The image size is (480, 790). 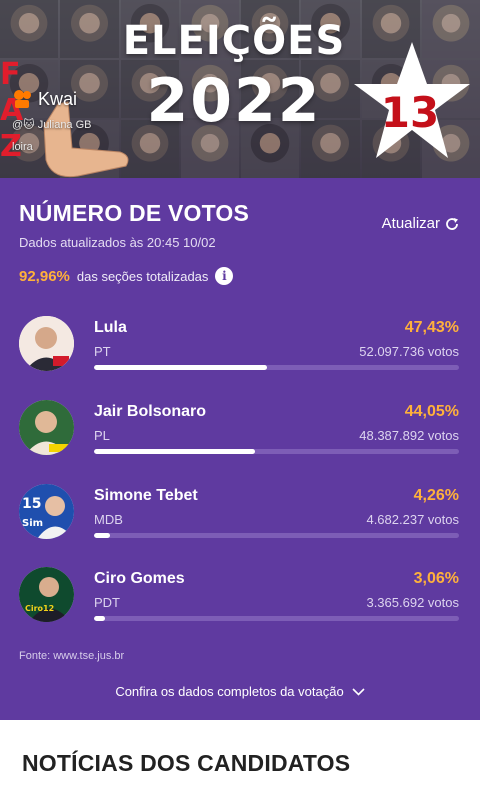 What do you see at coordinates (110, 327) in the screenshot?
I see `candidate-name: Lula` at bounding box center [110, 327].